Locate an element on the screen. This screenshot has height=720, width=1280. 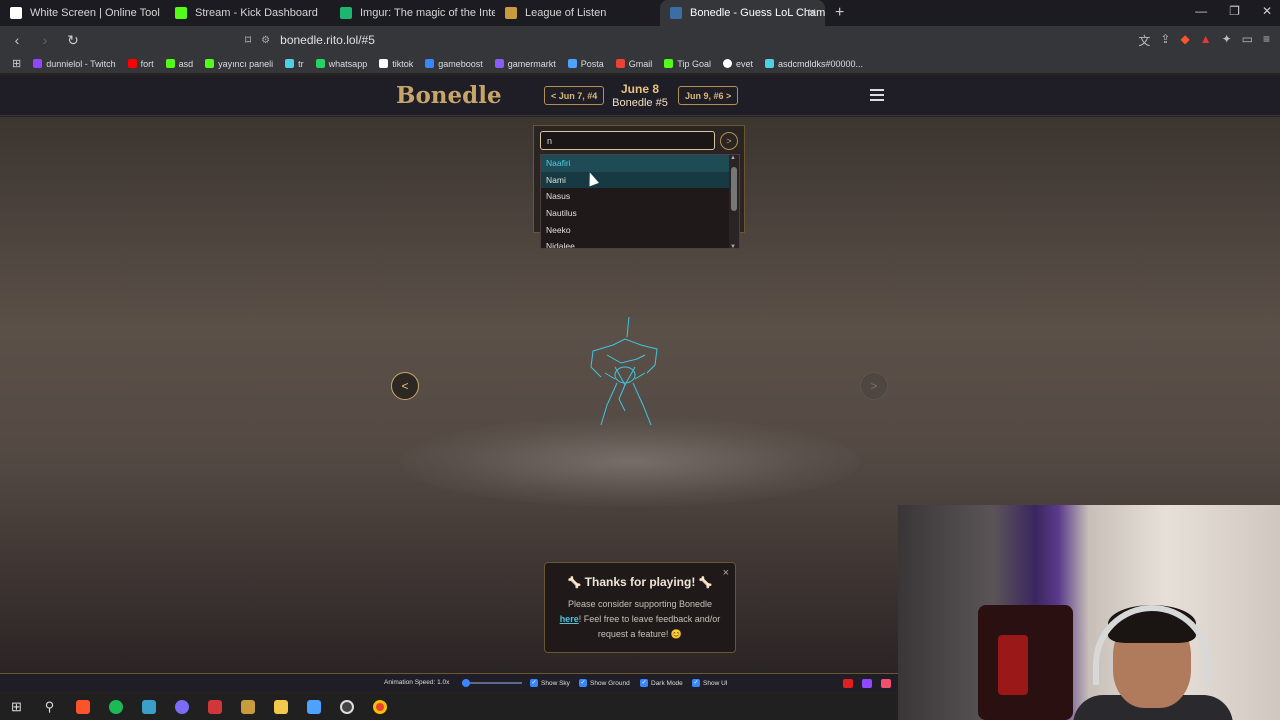
toggle-label: Dark Mode is located at coordinates (667, 683).